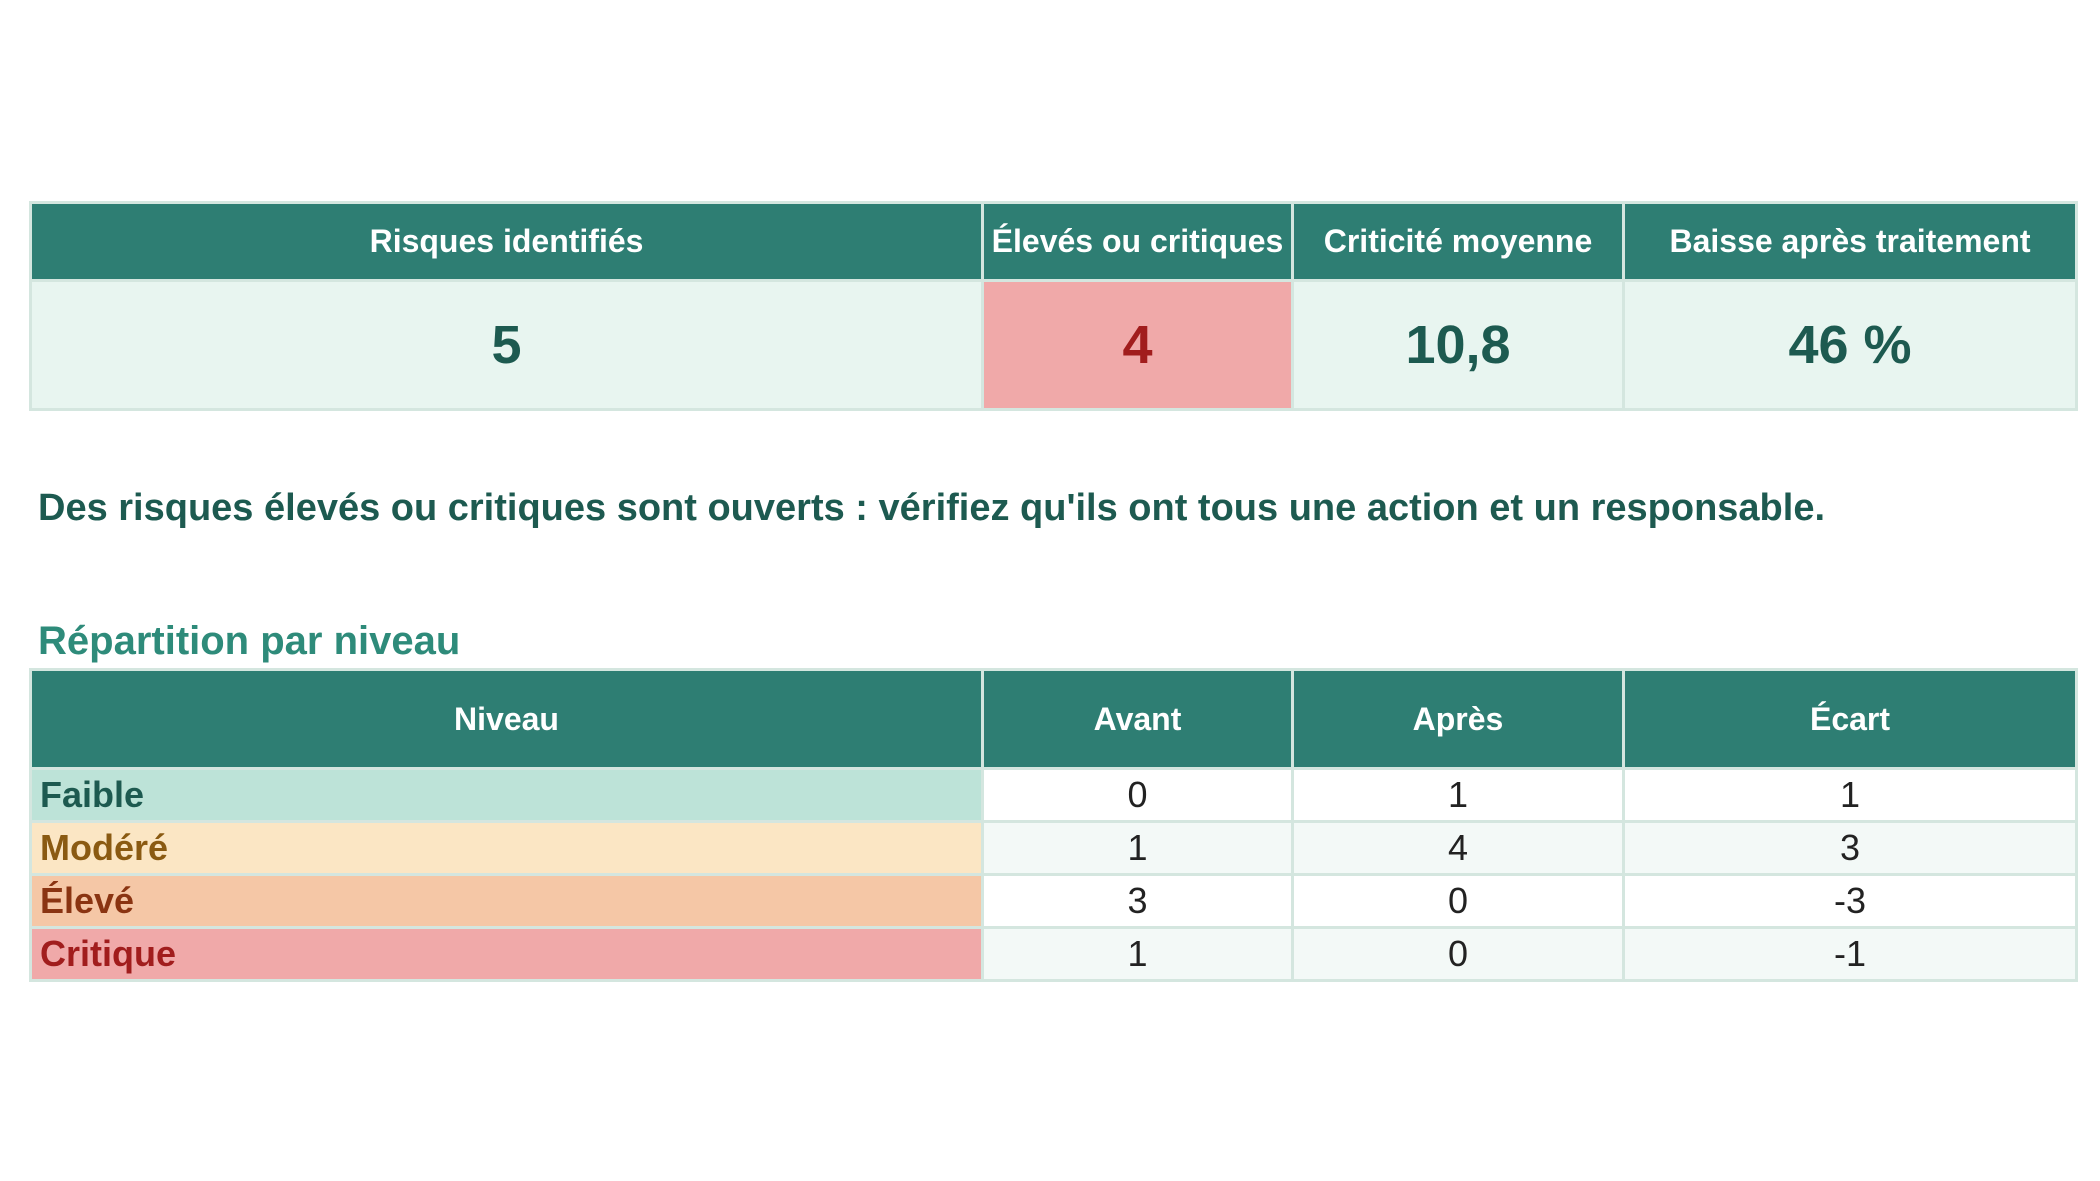 This screenshot has width=2100, height=1181. Describe the element at coordinates (506, 901) in the screenshot. I see `level-cell: Élevé` at that location.